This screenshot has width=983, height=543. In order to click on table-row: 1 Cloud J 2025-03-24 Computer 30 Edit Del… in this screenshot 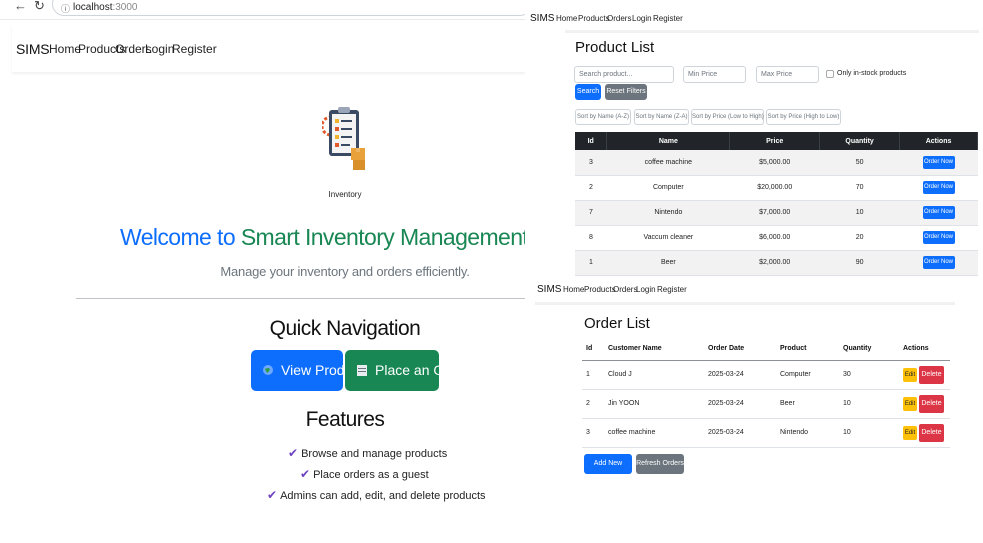, I will do `click(766, 375)`.